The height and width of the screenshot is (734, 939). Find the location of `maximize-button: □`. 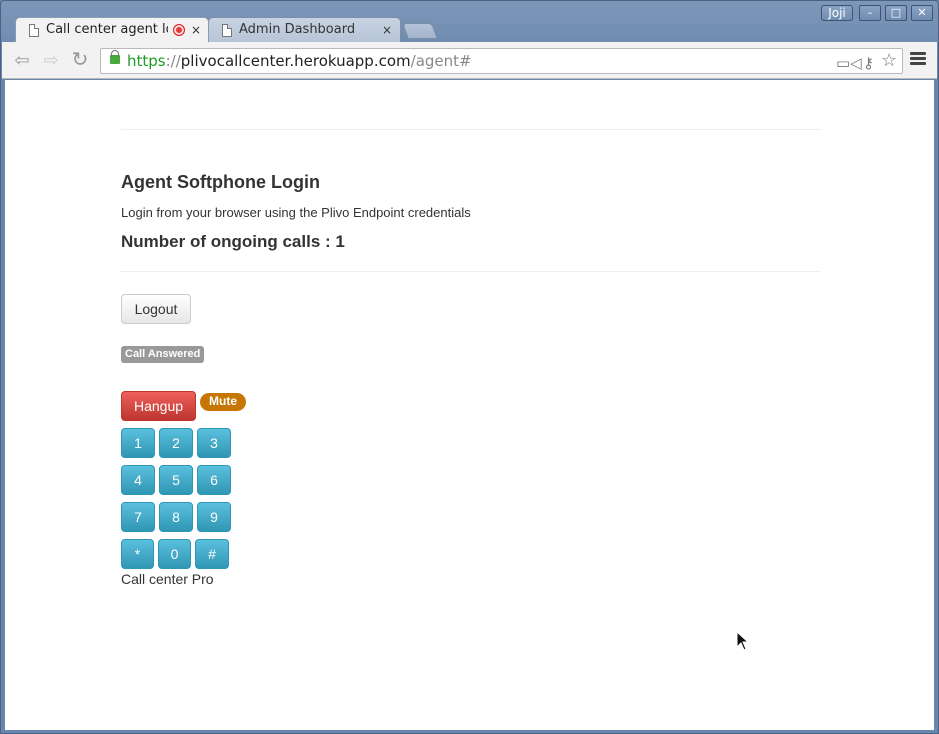

maximize-button: □ is located at coordinates (896, 13).